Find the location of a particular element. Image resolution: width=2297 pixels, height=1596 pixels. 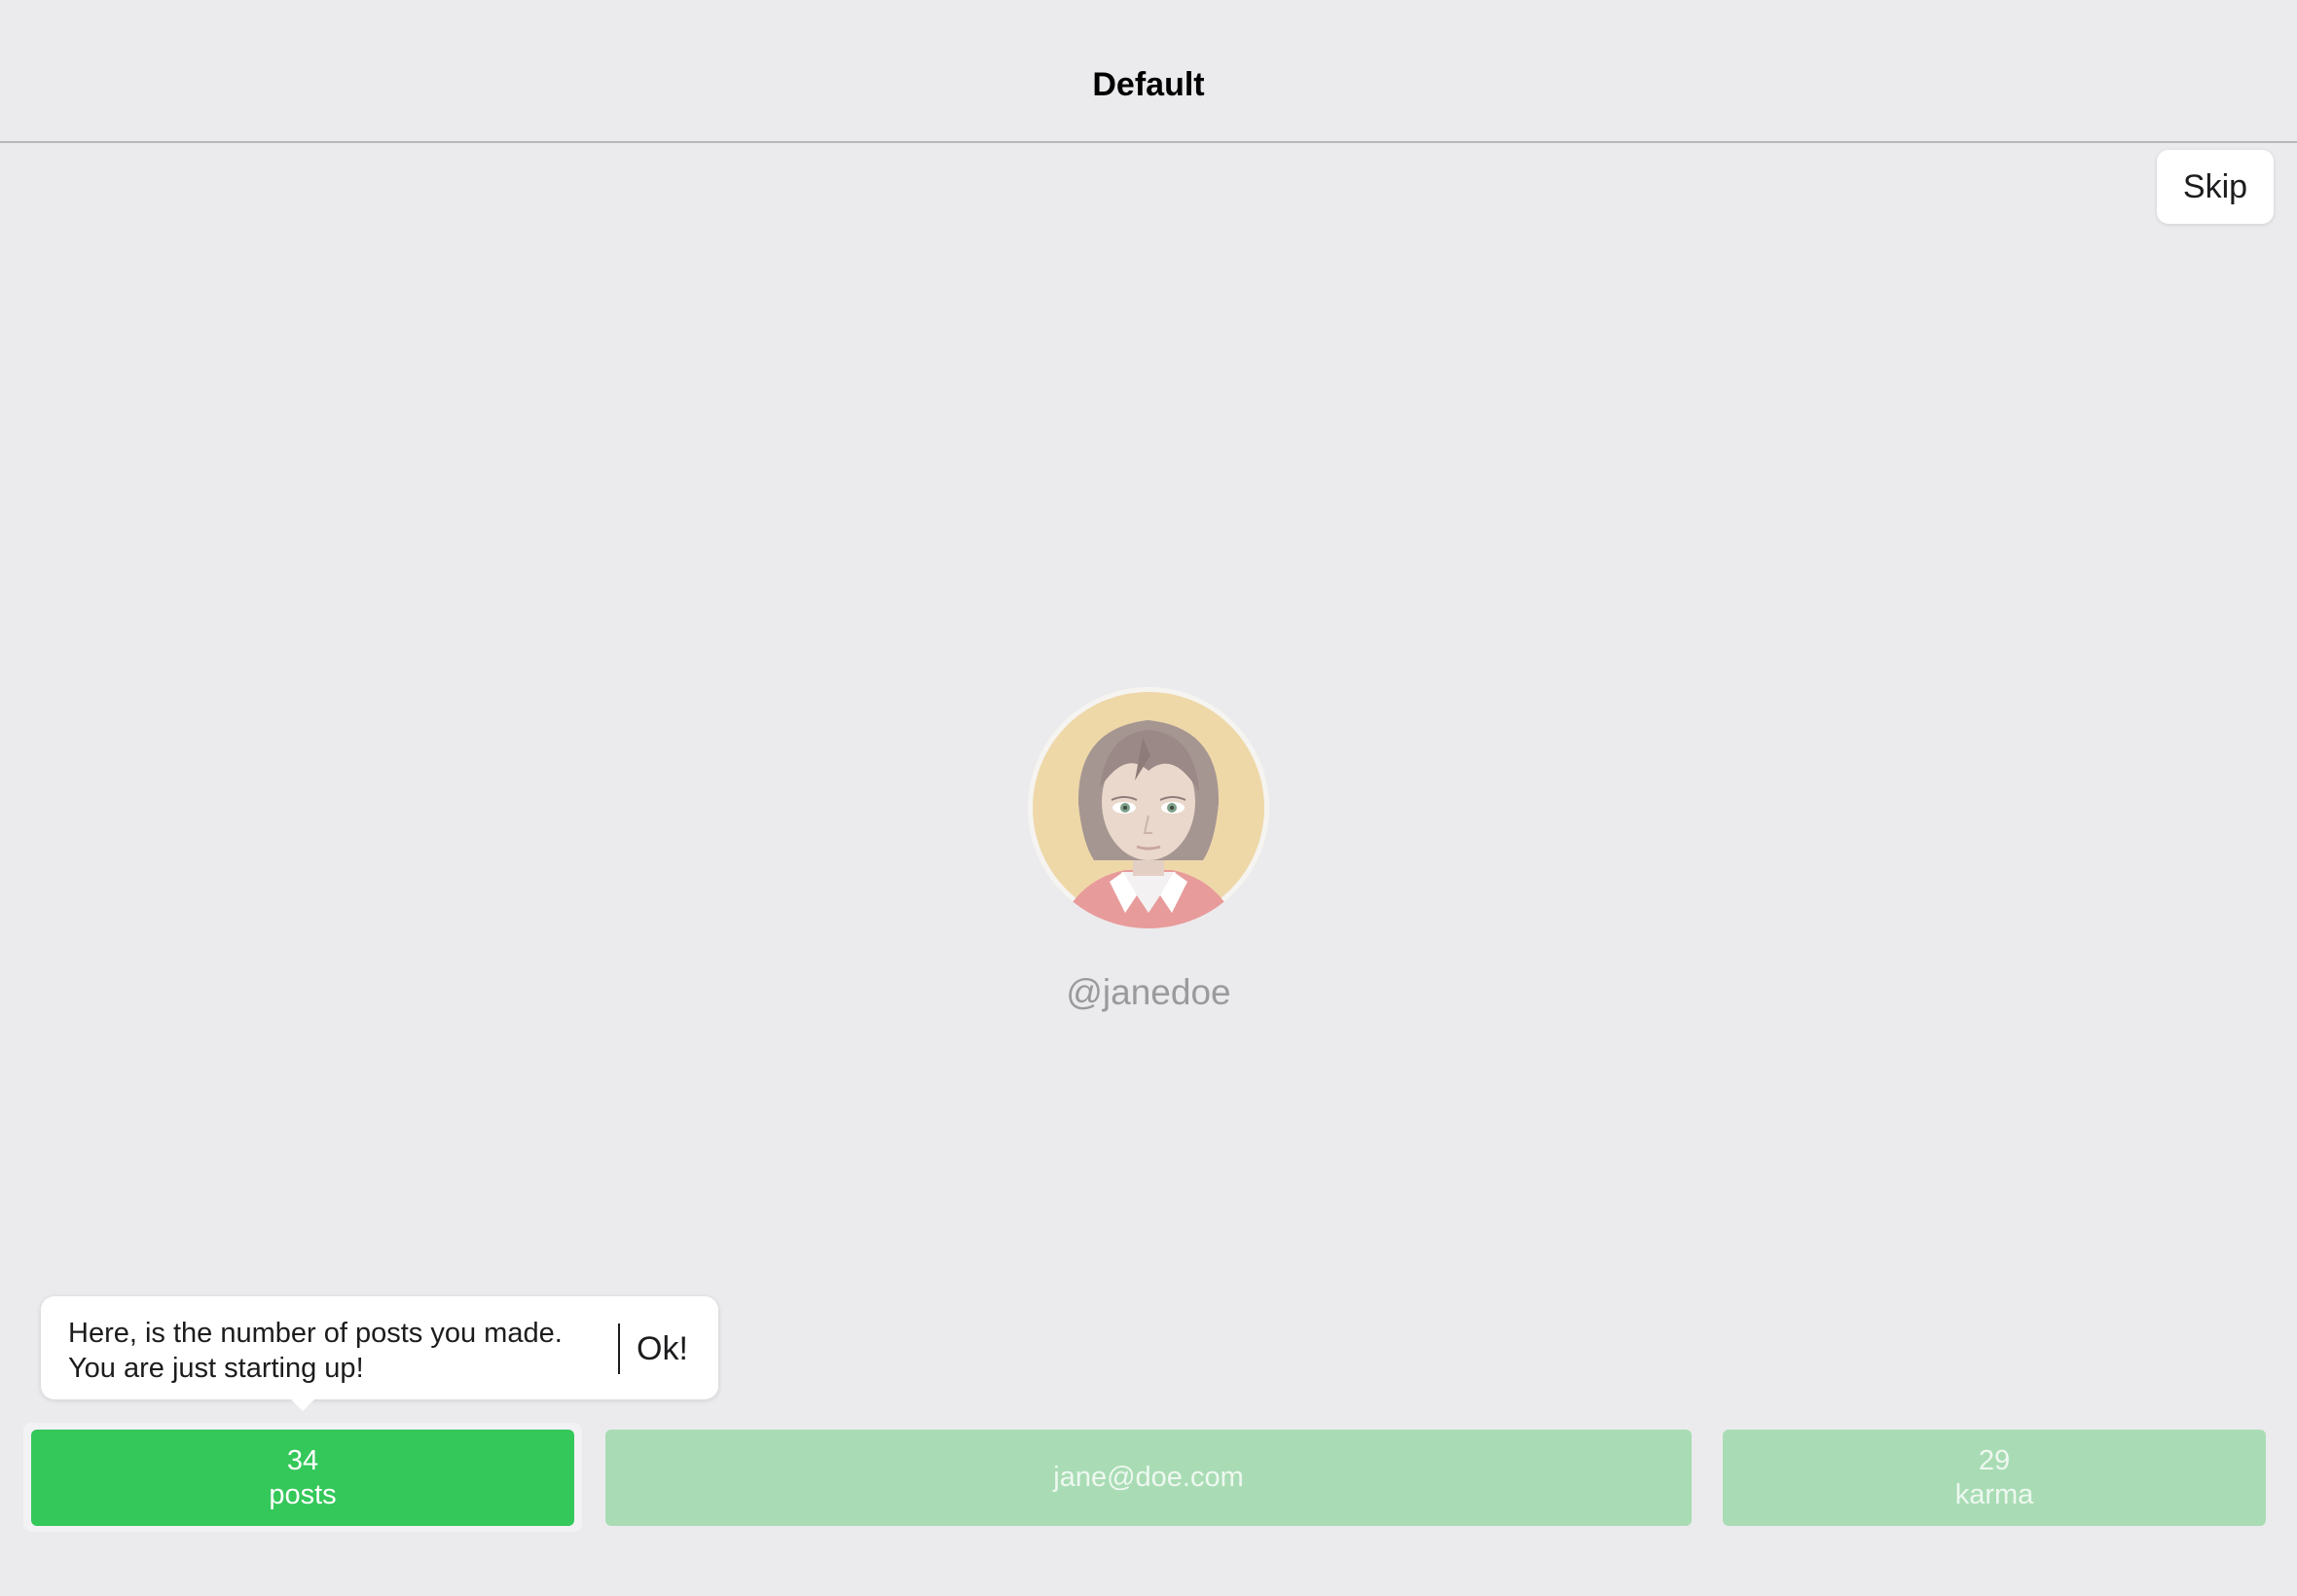

tooltip-arrow is located at coordinates (302, 1404).